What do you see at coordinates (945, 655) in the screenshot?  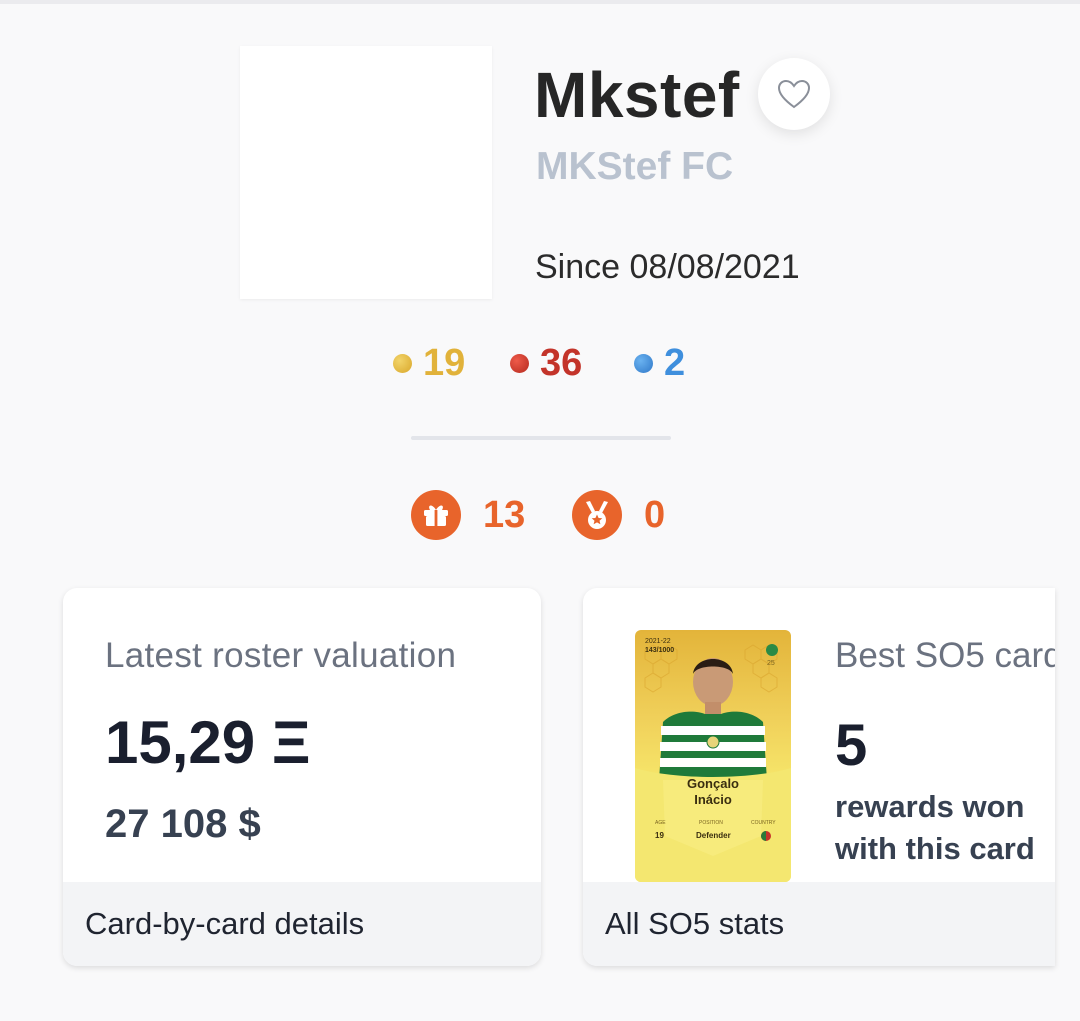 I see `best-so5-card-title: Best SO5 card` at bounding box center [945, 655].